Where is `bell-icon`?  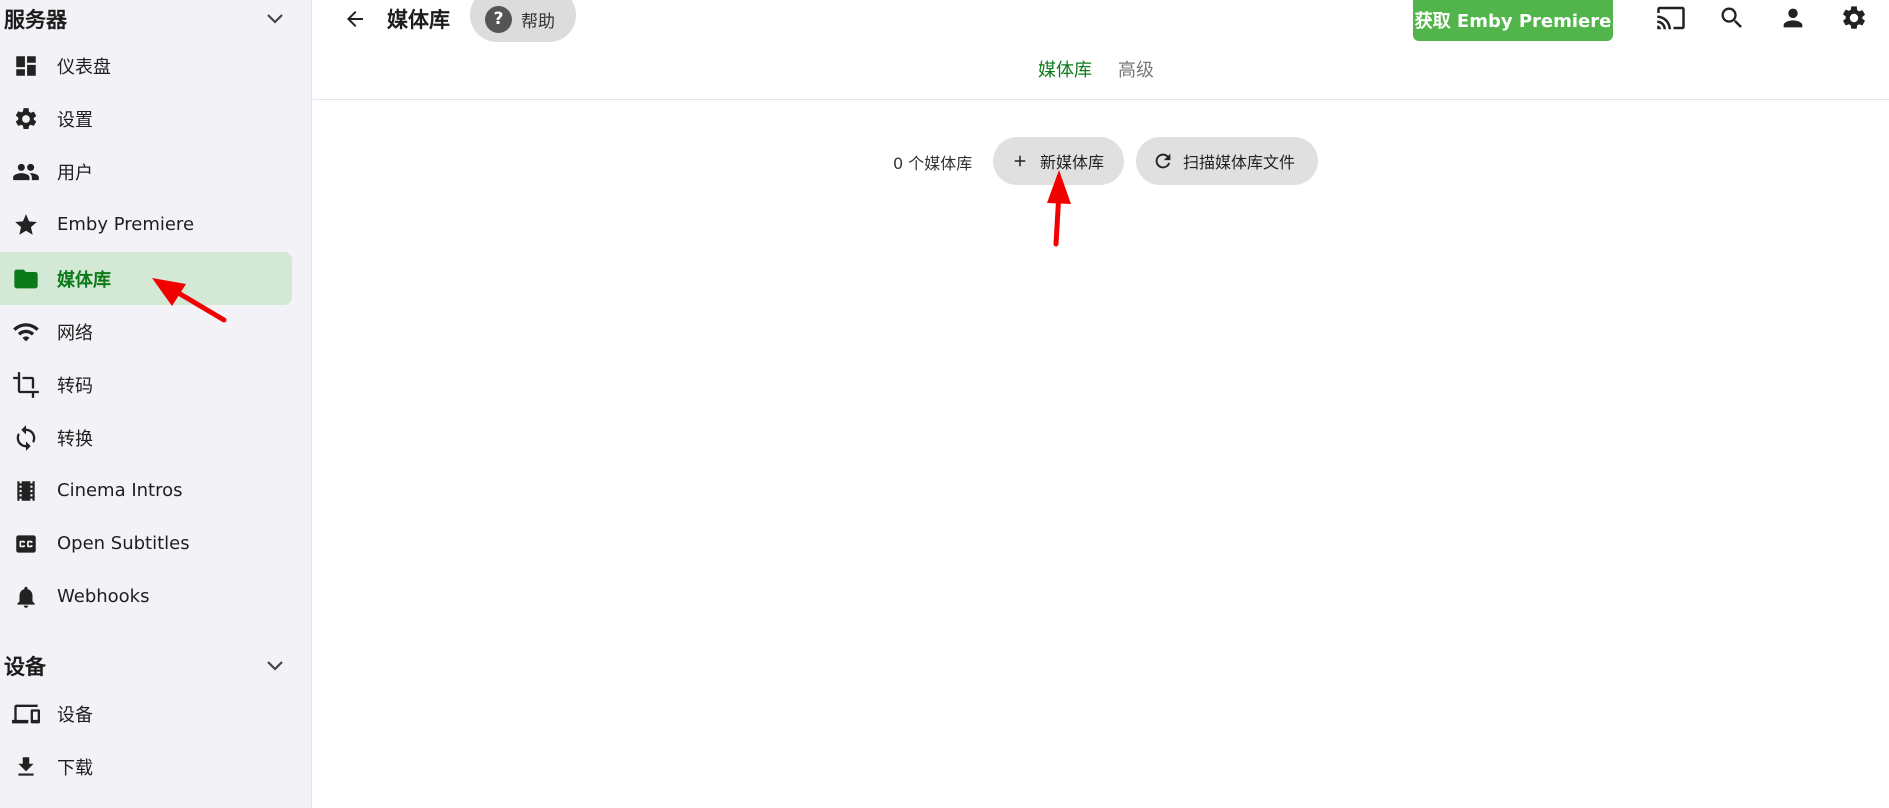 bell-icon is located at coordinates (26, 597).